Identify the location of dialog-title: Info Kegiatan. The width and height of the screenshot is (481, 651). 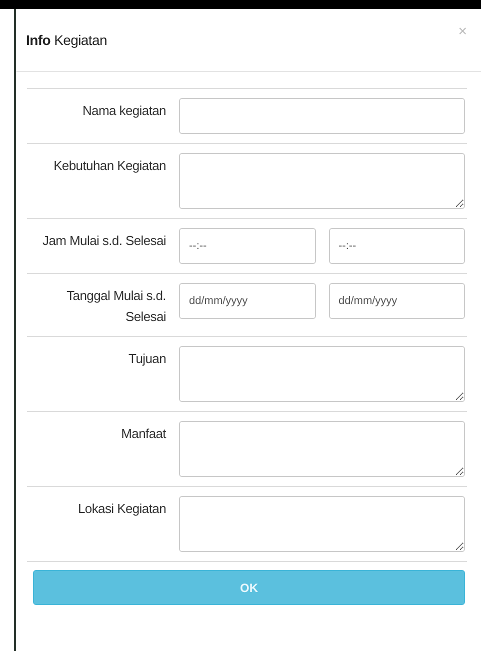
(66, 40).